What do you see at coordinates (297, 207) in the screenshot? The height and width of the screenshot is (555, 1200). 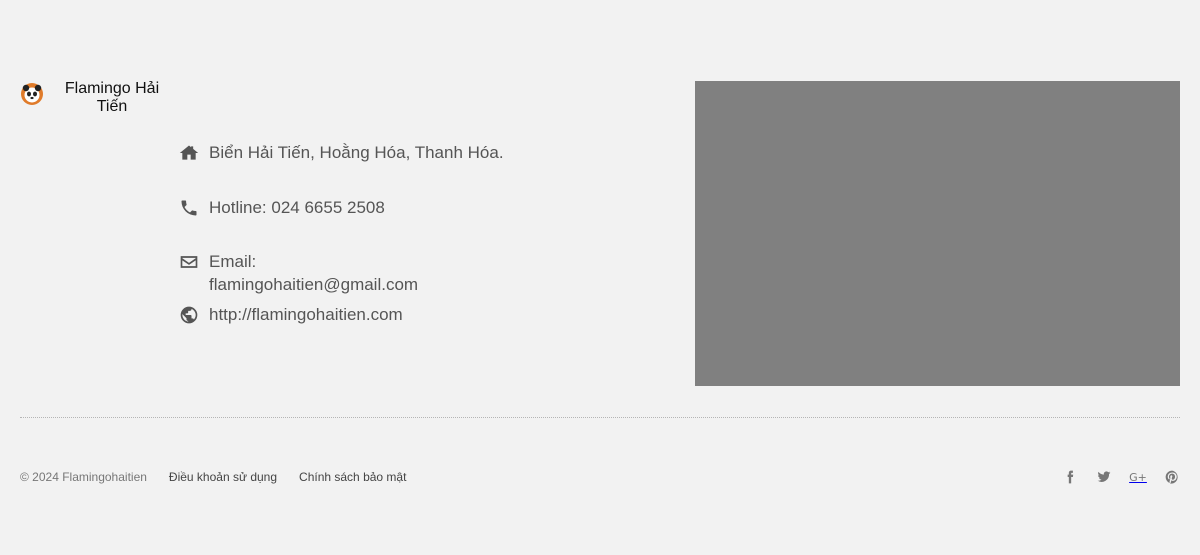 I see `hotline-text: Hotline: 024 6655 2508` at bounding box center [297, 207].